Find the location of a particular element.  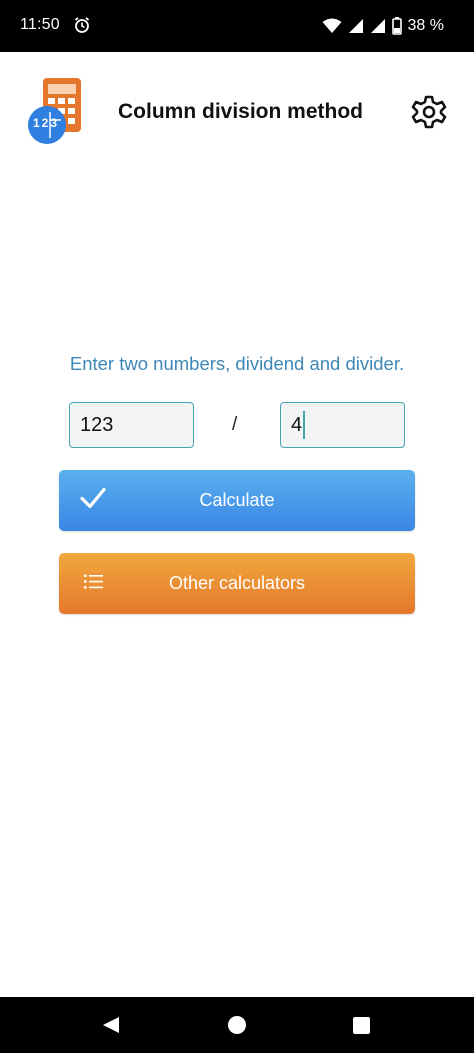

gear-icon is located at coordinates (429, 114).